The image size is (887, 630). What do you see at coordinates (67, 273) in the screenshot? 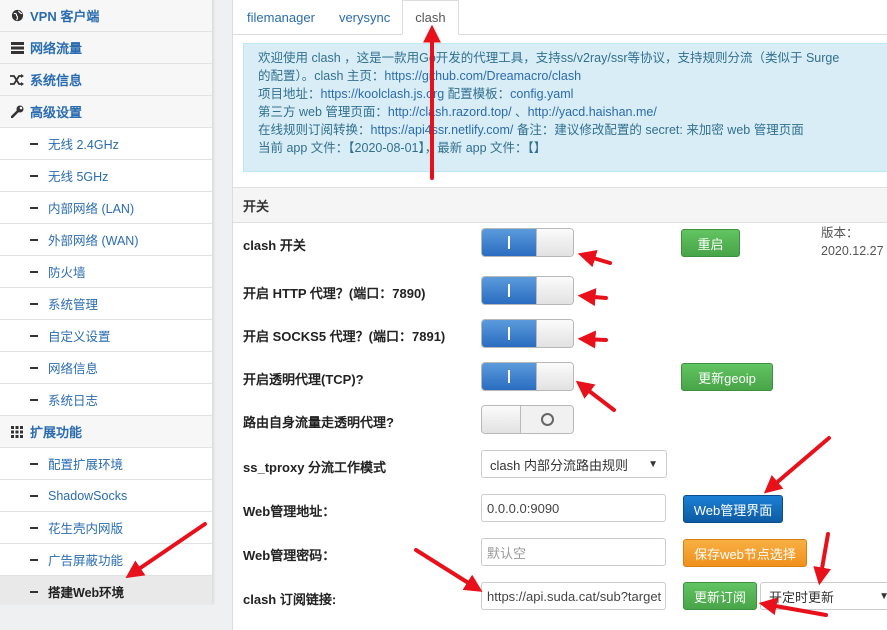
I see `sidebar-item-label: 防火墙` at bounding box center [67, 273].